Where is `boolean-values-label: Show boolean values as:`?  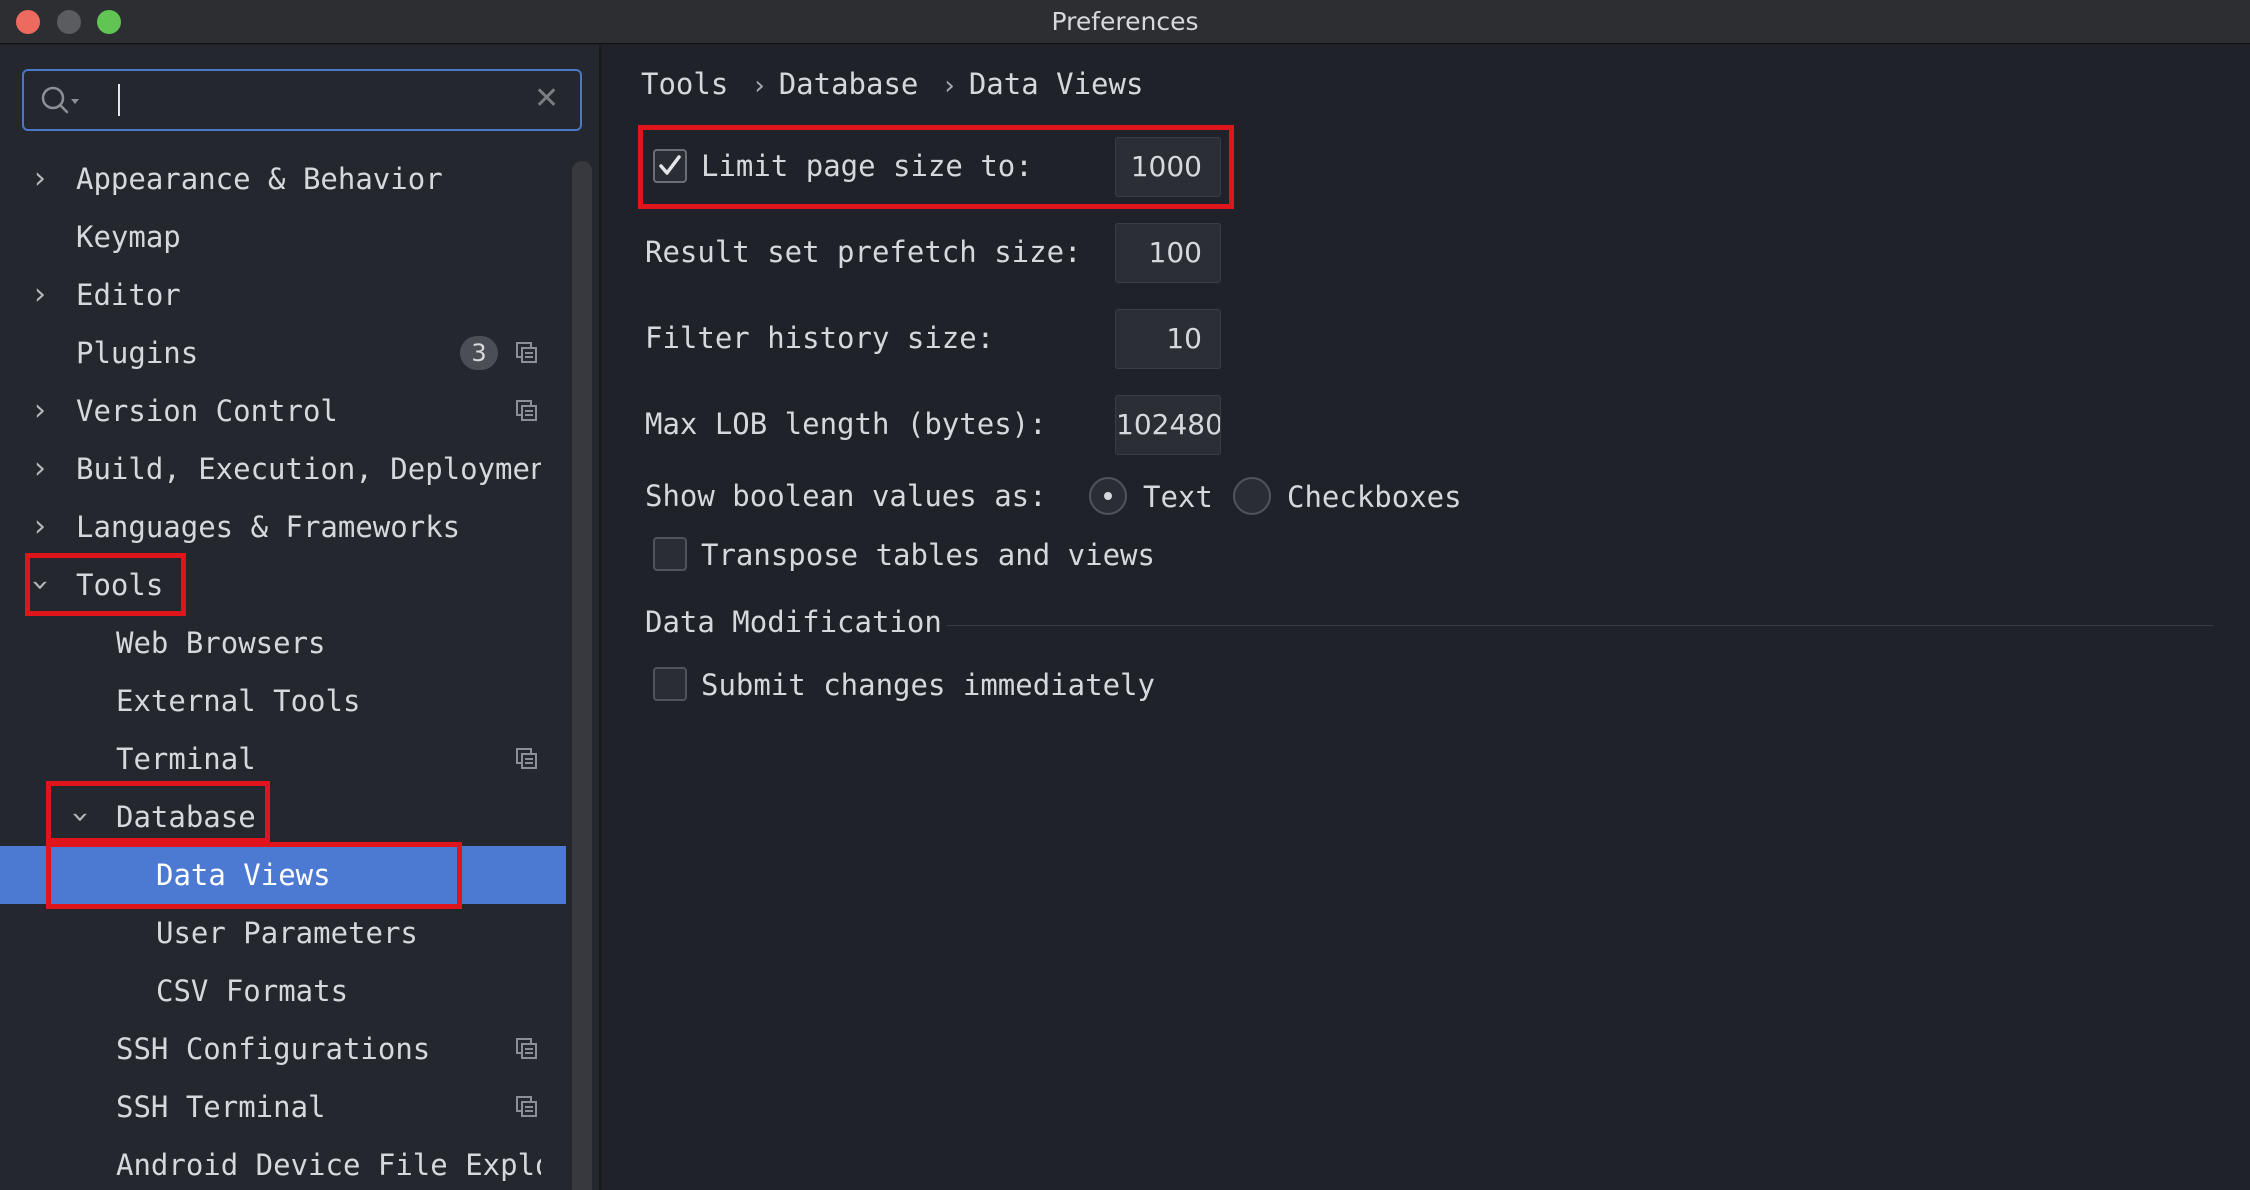 boolean-values-label: Show boolean values as: is located at coordinates (846, 496).